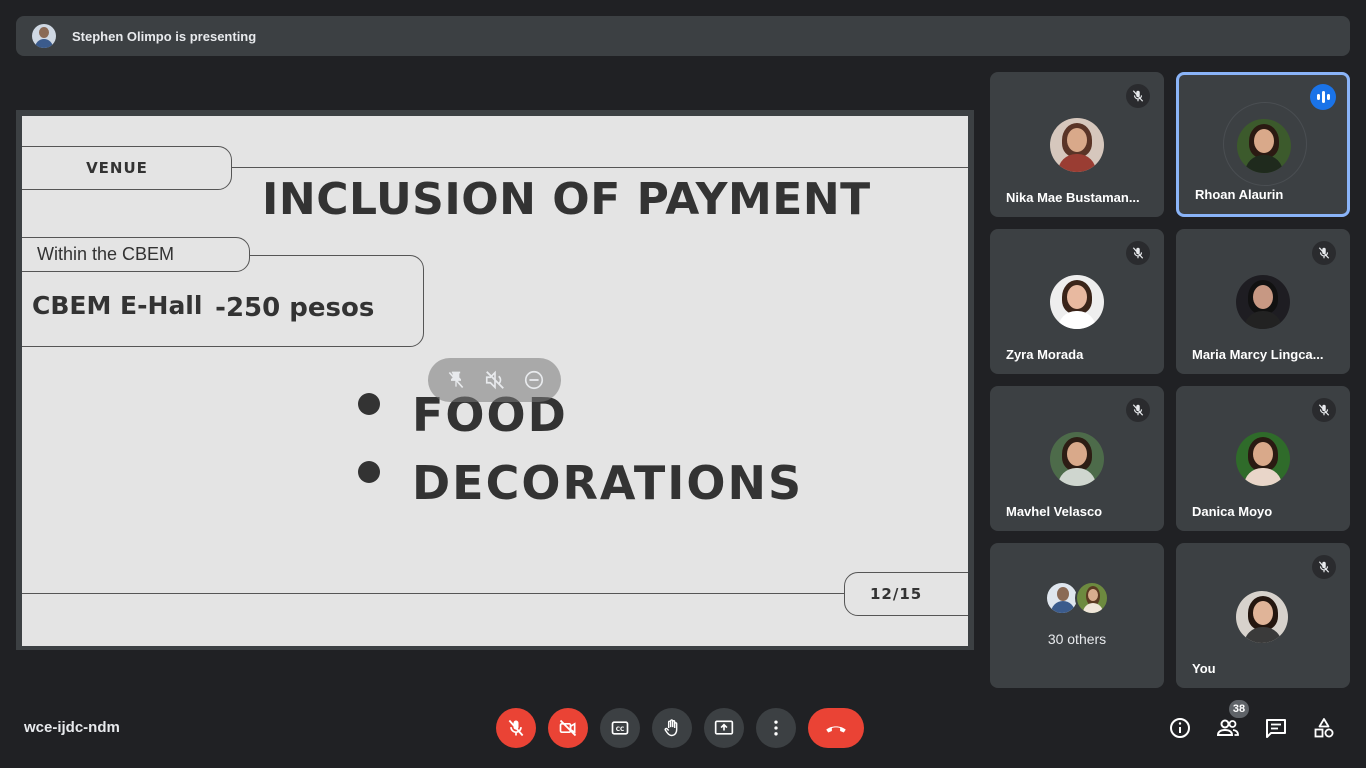  What do you see at coordinates (1045, 354) in the screenshot?
I see `participant-name: Zyra Morada` at bounding box center [1045, 354].